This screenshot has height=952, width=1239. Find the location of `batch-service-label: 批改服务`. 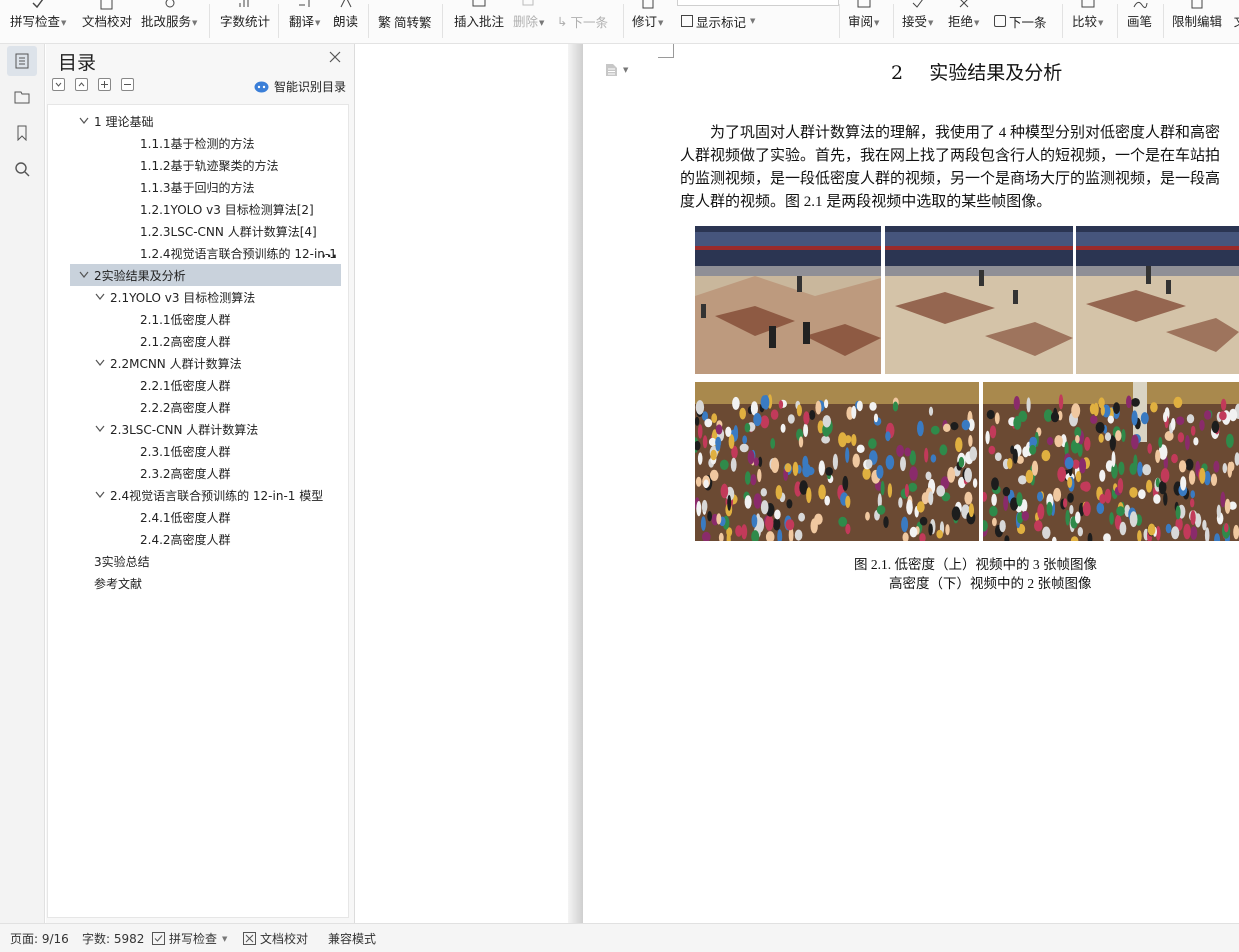

batch-service-label: 批改服务 is located at coordinates (166, 21).